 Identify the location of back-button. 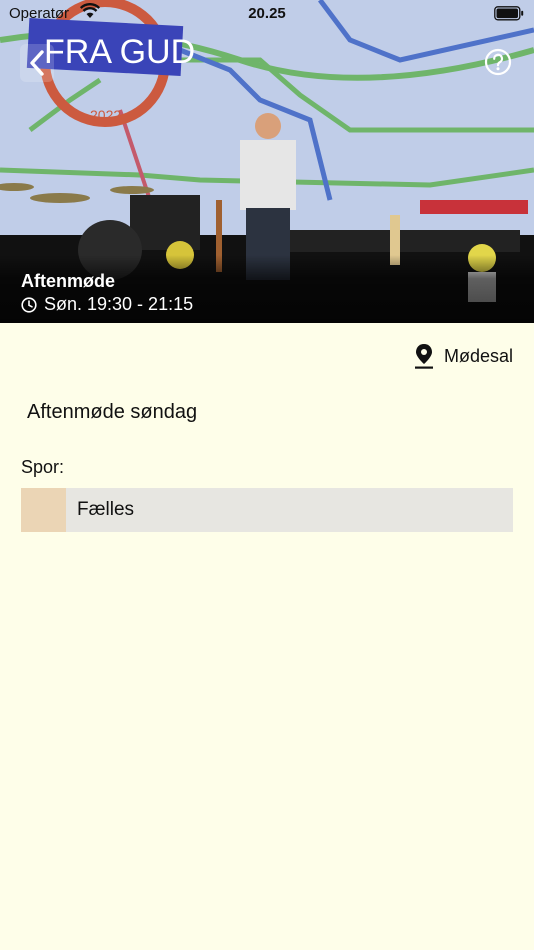
(37, 63).